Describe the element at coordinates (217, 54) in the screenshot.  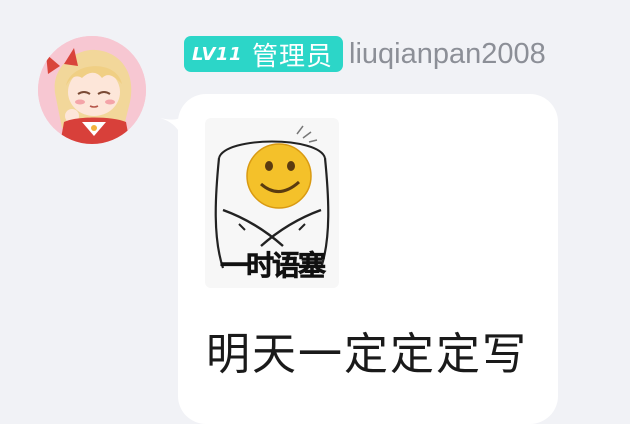
I see `level-label: LV11` at that location.